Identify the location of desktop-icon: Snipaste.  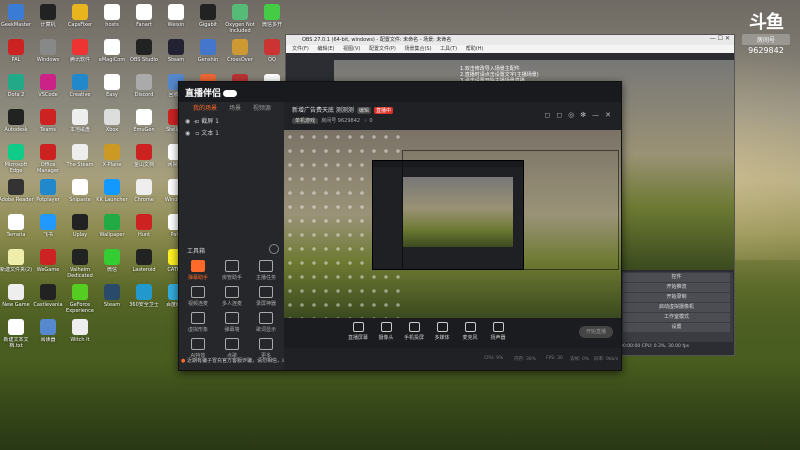
(80, 195).